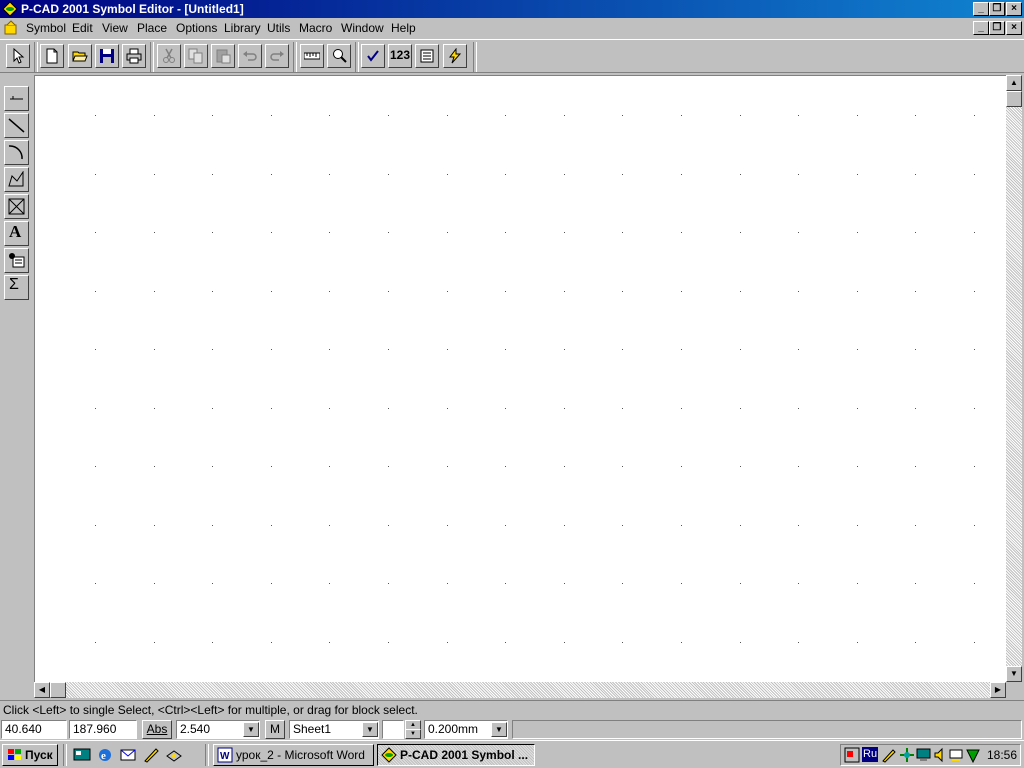  I want to click on main-toolbar: 123, so click(512, 56).